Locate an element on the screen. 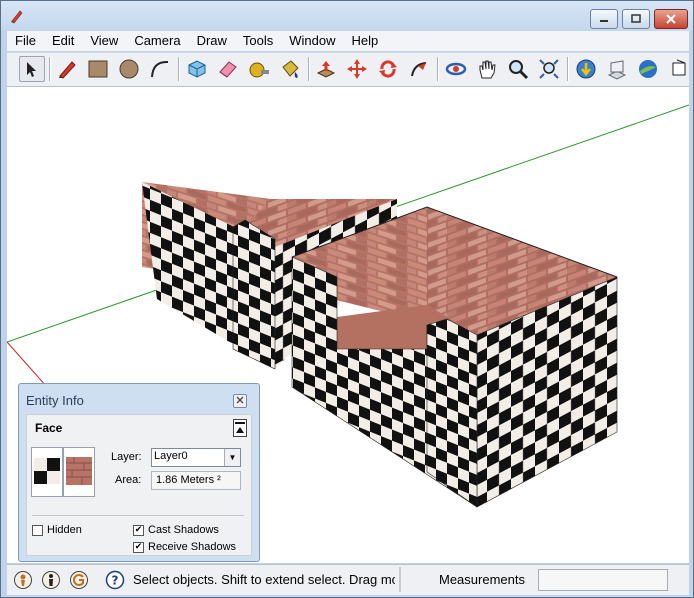  pan-button is located at coordinates (487, 69).